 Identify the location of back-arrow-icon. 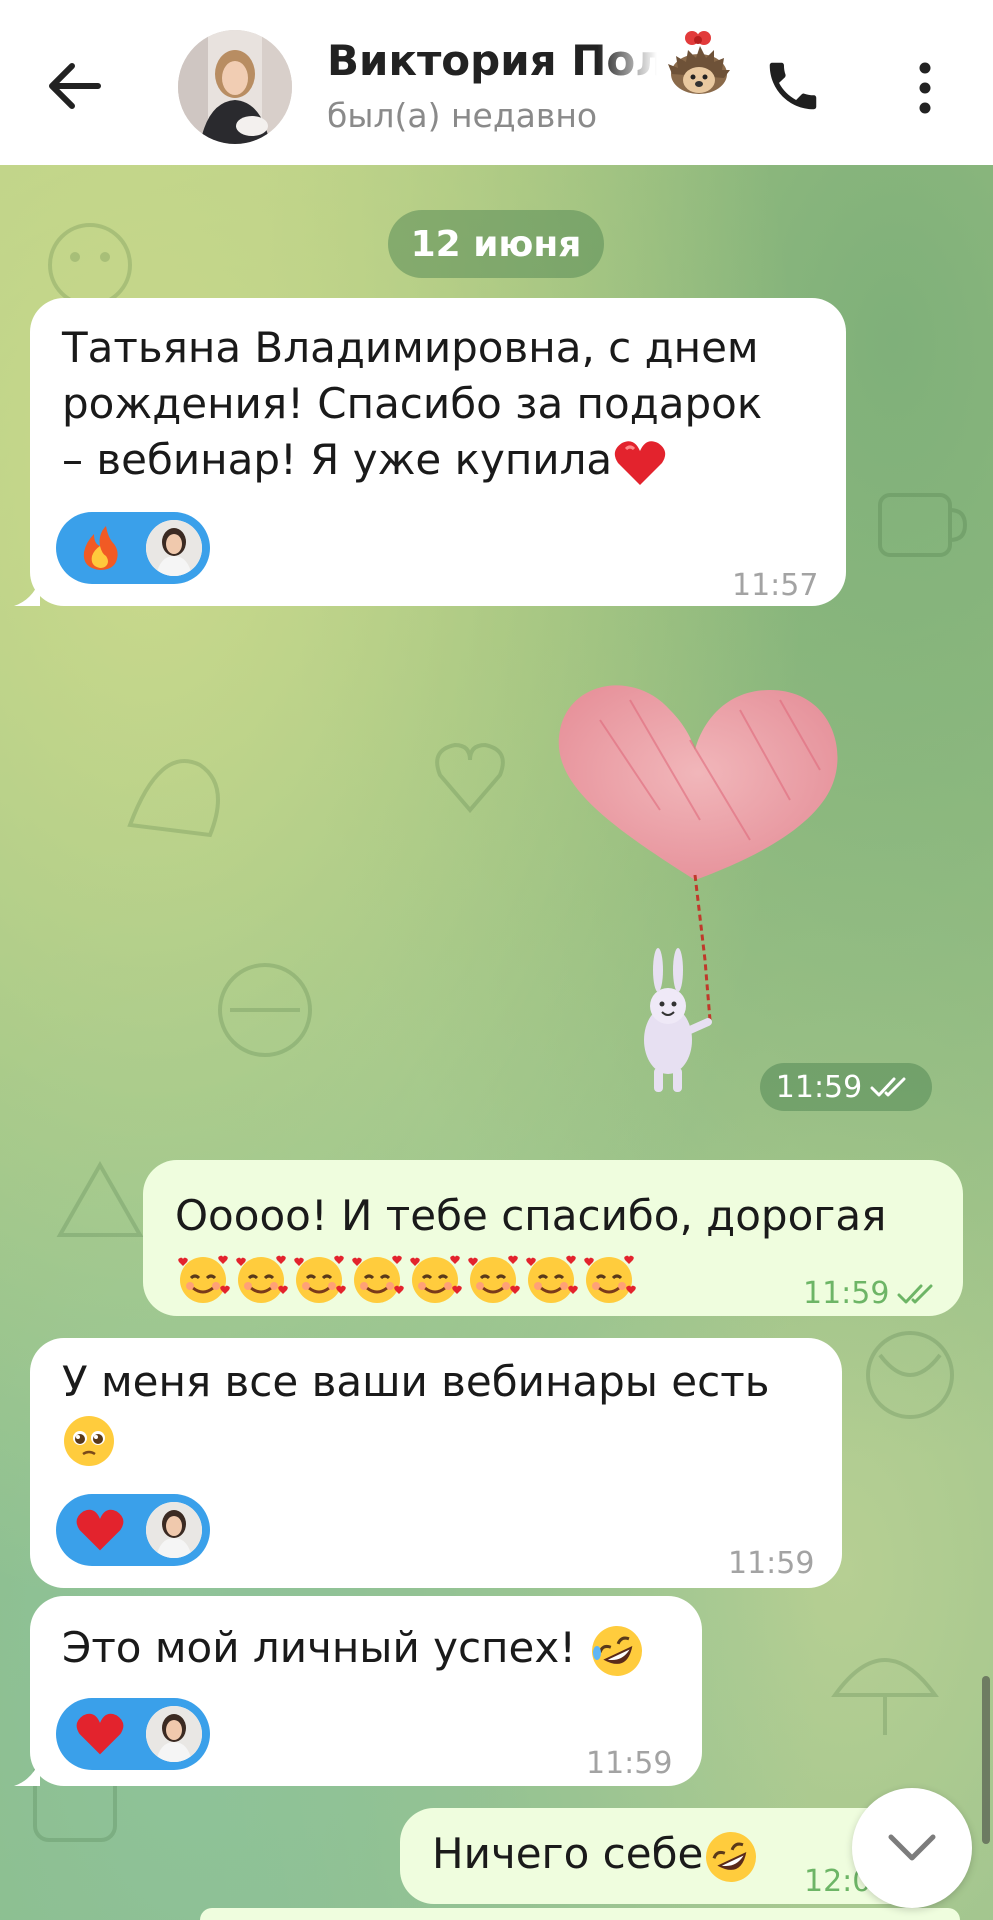
(75, 86).